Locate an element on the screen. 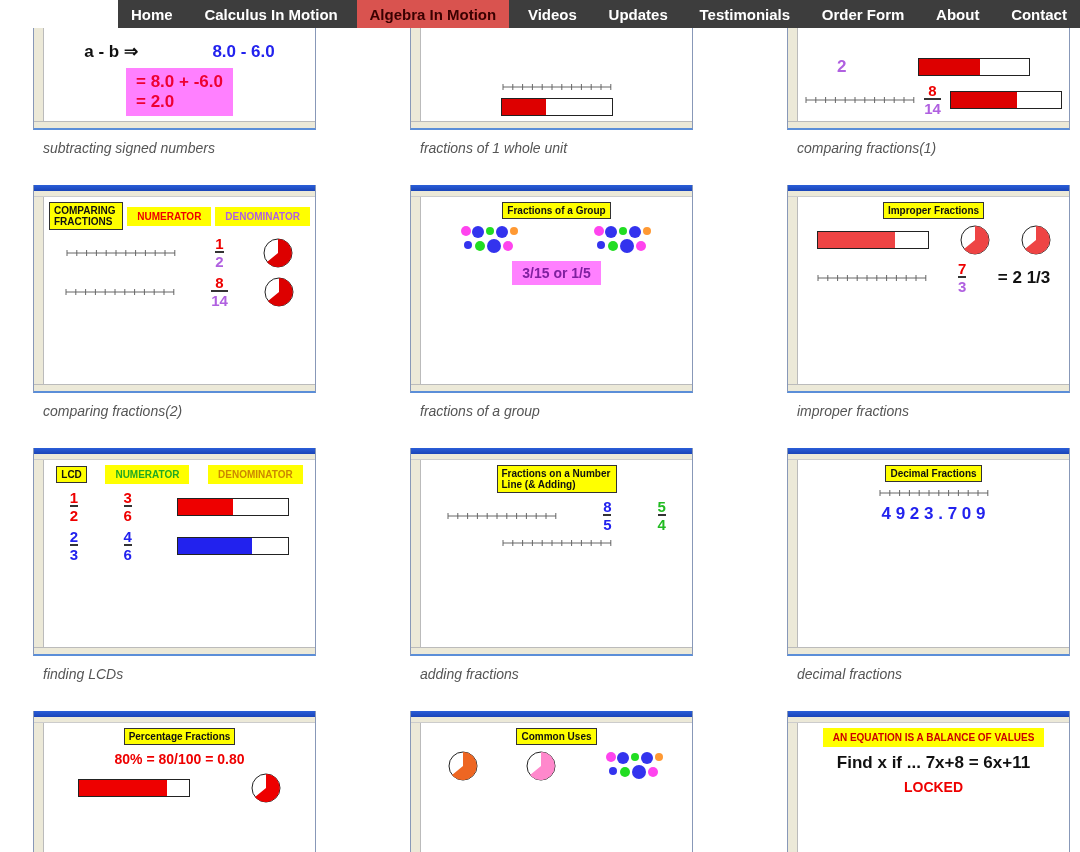 This screenshot has width=1080, height=852. numerator-text: 2 is located at coordinates (74, 536).